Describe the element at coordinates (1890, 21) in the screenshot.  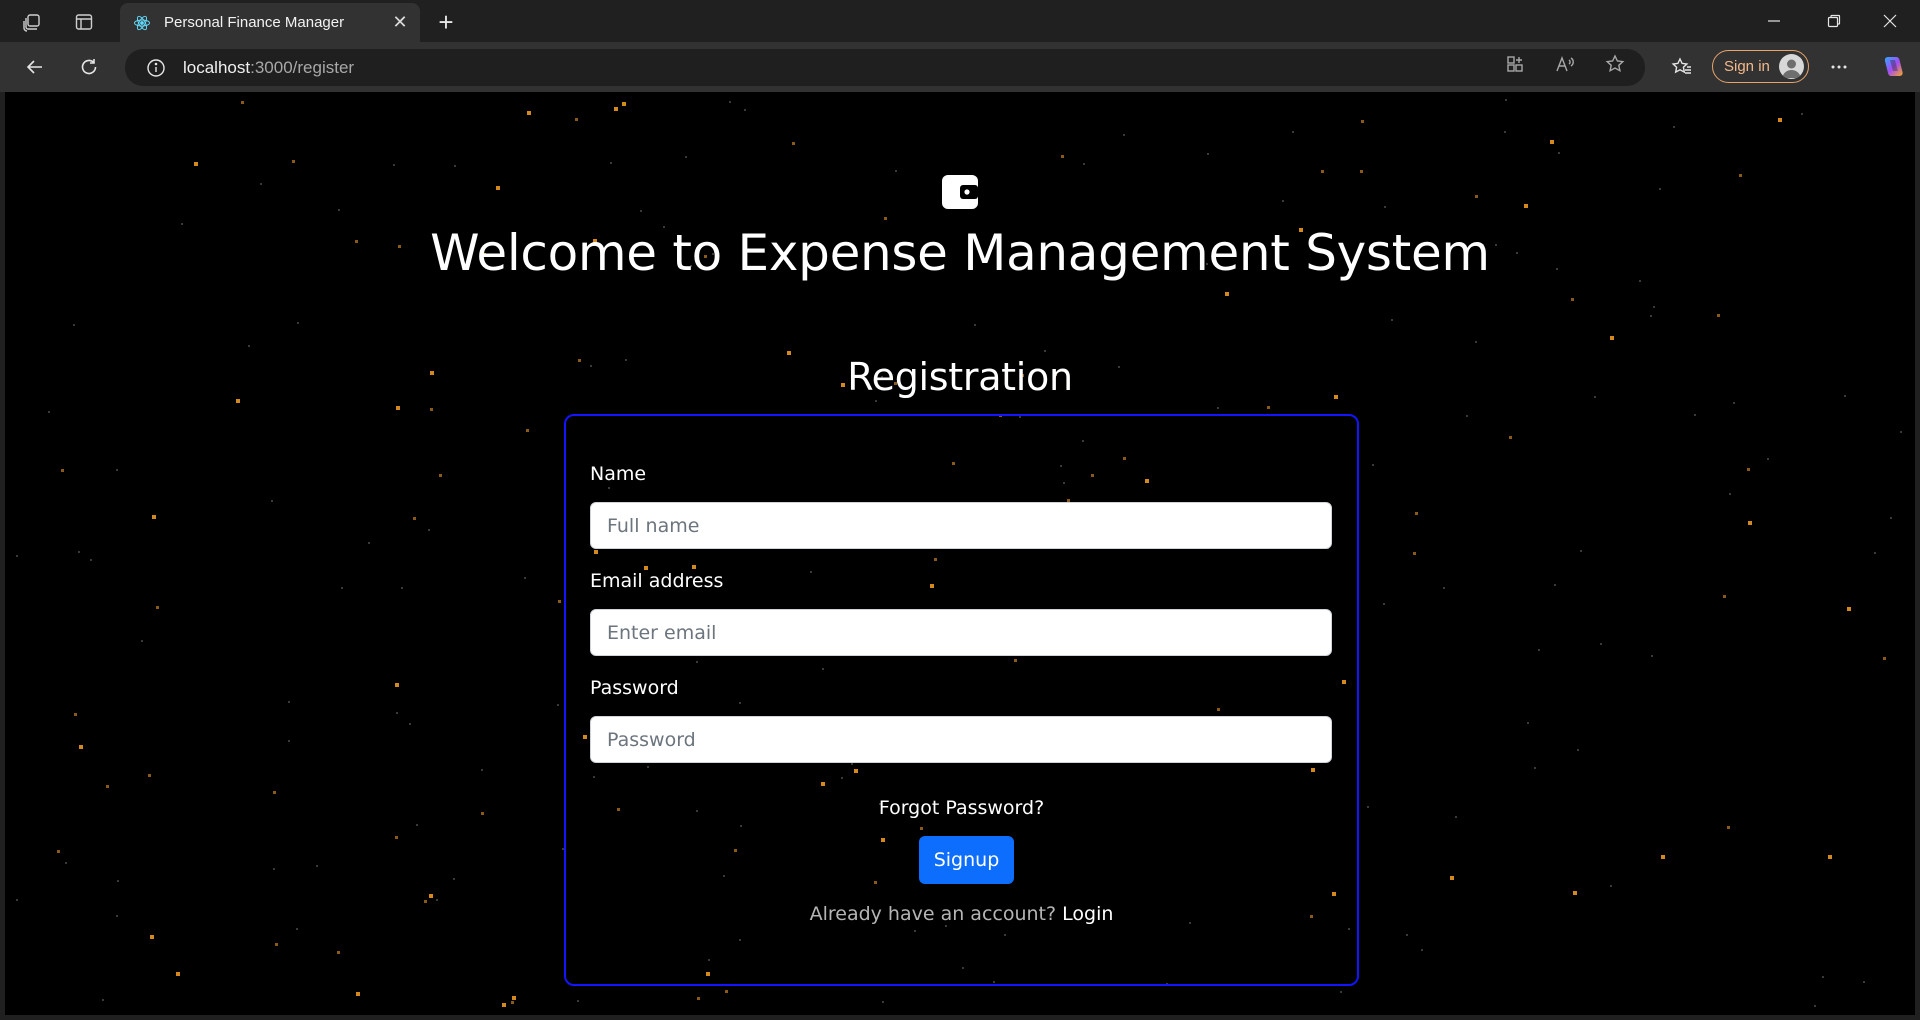
I see `close-window-icon` at that location.